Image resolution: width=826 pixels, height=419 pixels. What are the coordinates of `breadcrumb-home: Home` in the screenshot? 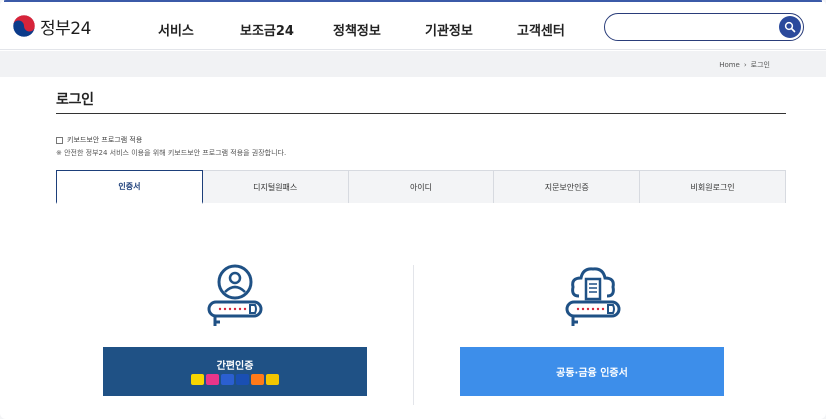 It's located at (729, 65).